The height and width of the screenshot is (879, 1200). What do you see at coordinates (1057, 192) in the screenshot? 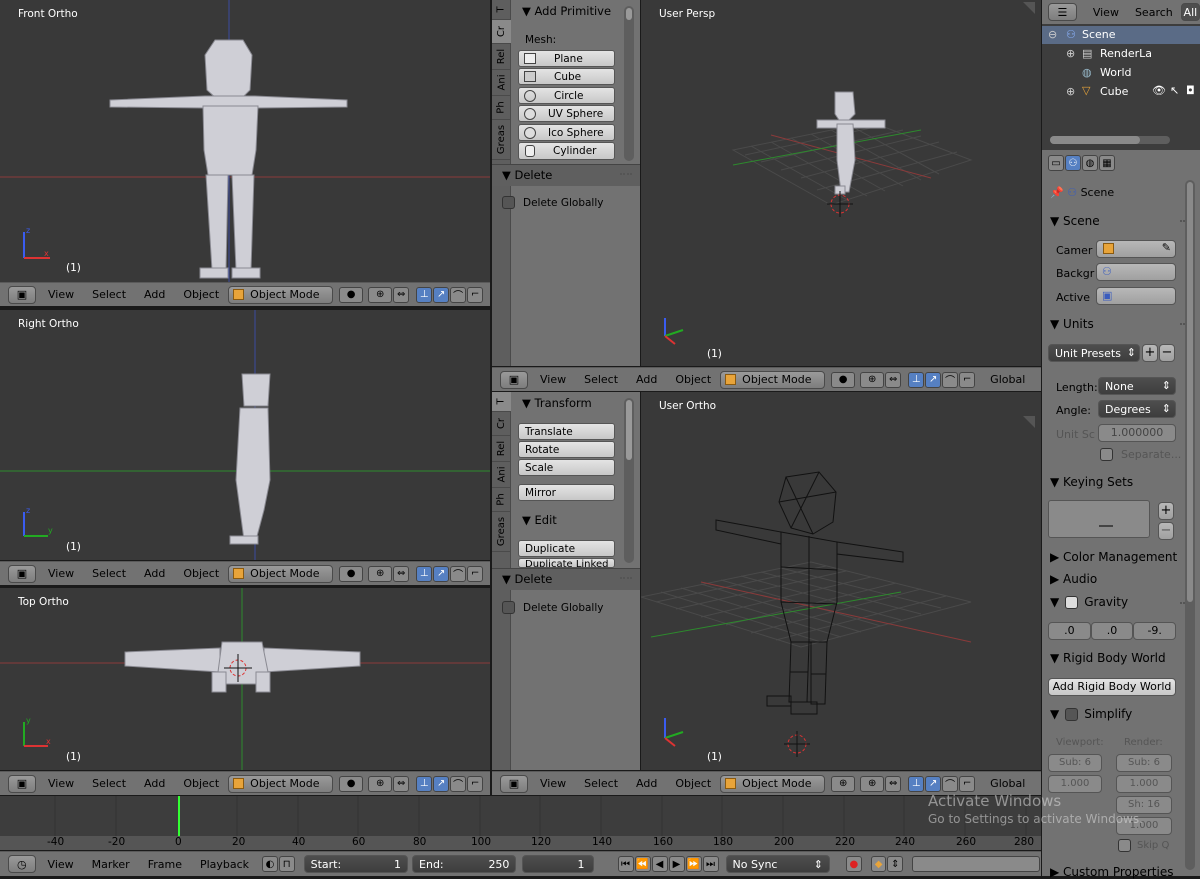
I see `pin-icon: 📌` at bounding box center [1057, 192].